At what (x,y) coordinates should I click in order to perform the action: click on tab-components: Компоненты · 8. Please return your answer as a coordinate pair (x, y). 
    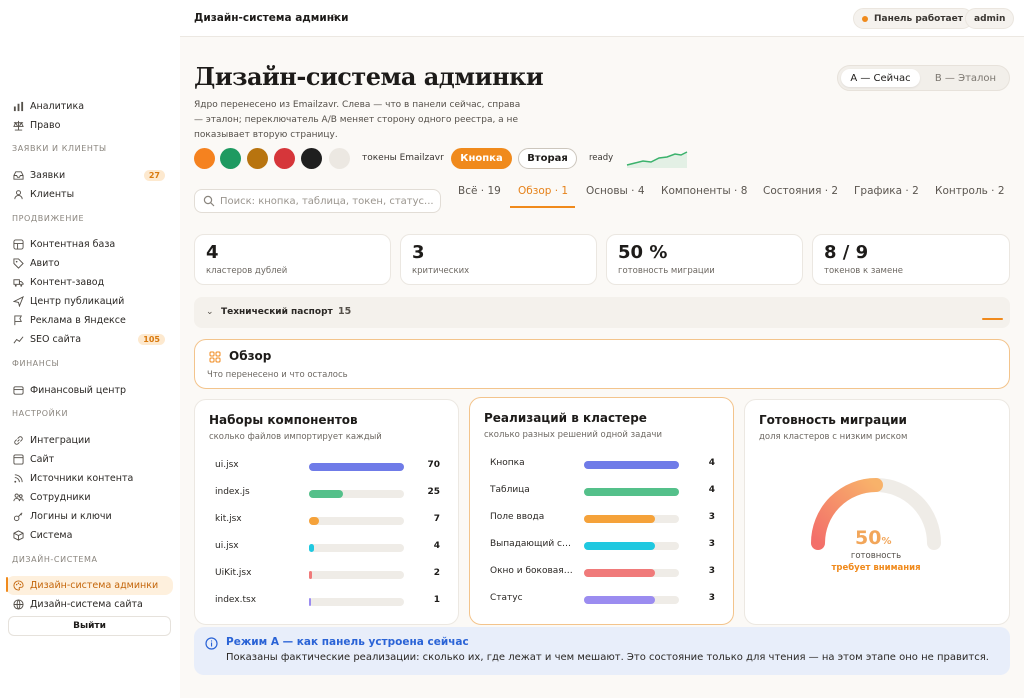
    Looking at the image, I should click on (704, 191).